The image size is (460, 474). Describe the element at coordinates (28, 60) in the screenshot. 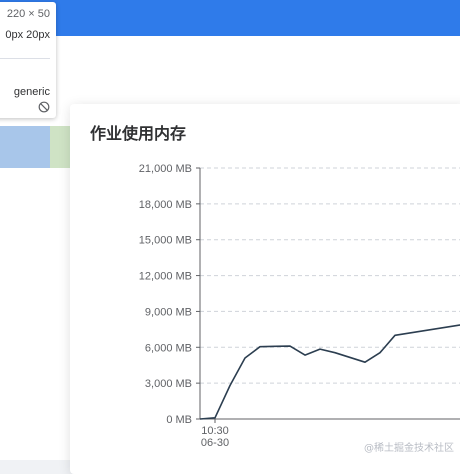

I see `devtools-inspect-tooltip: 220 × 50 0px 20px generic` at that location.